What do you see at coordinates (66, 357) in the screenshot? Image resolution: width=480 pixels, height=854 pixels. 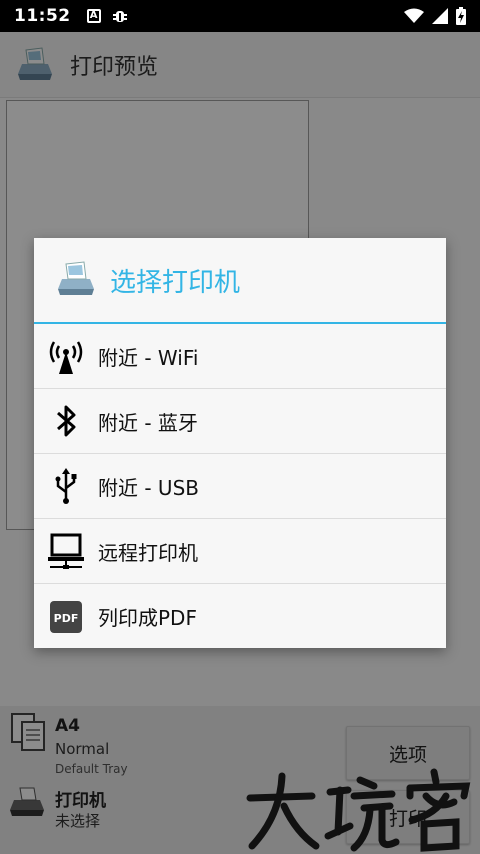 I see `wifi-antenna-icon` at bounding box center [66, 357].